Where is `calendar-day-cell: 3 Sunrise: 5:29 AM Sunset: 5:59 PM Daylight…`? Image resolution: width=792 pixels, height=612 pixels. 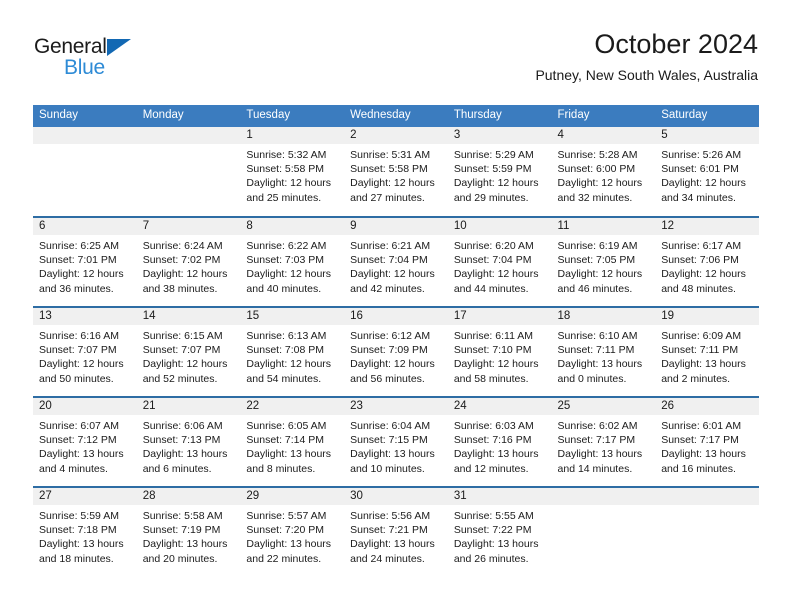 calendar-day-cell: 3 Sunrise: 5:29 AM Sunset: 5:59 PM Daylight… is located at coordinates (499, 172).